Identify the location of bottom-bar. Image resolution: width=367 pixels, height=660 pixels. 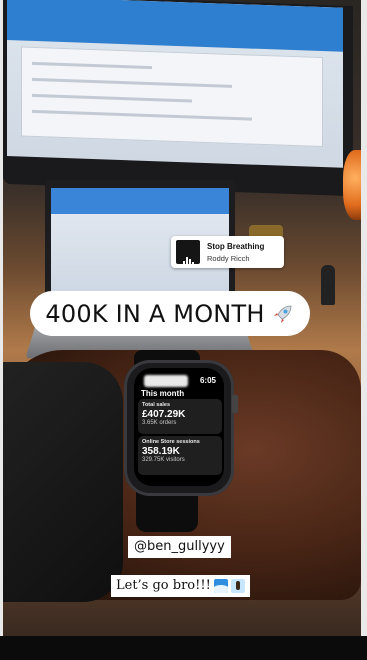
(183, 648).